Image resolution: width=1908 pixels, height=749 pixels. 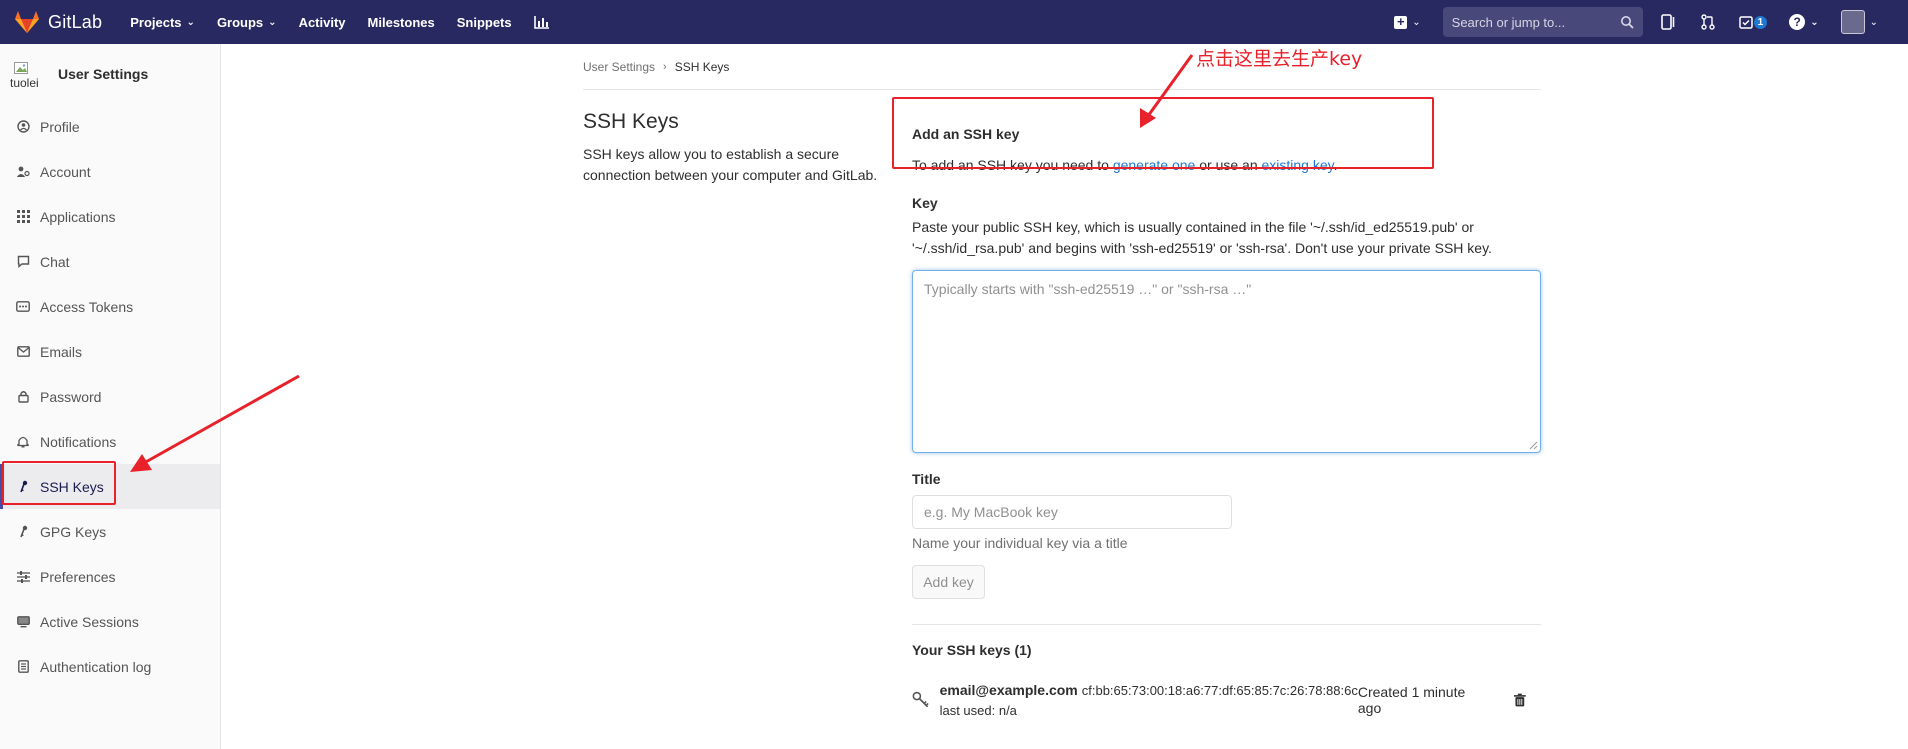 What do you see at coordinates (23, 172) in the screenshot?
I see `account-icon` at bounding box center [23, 172].